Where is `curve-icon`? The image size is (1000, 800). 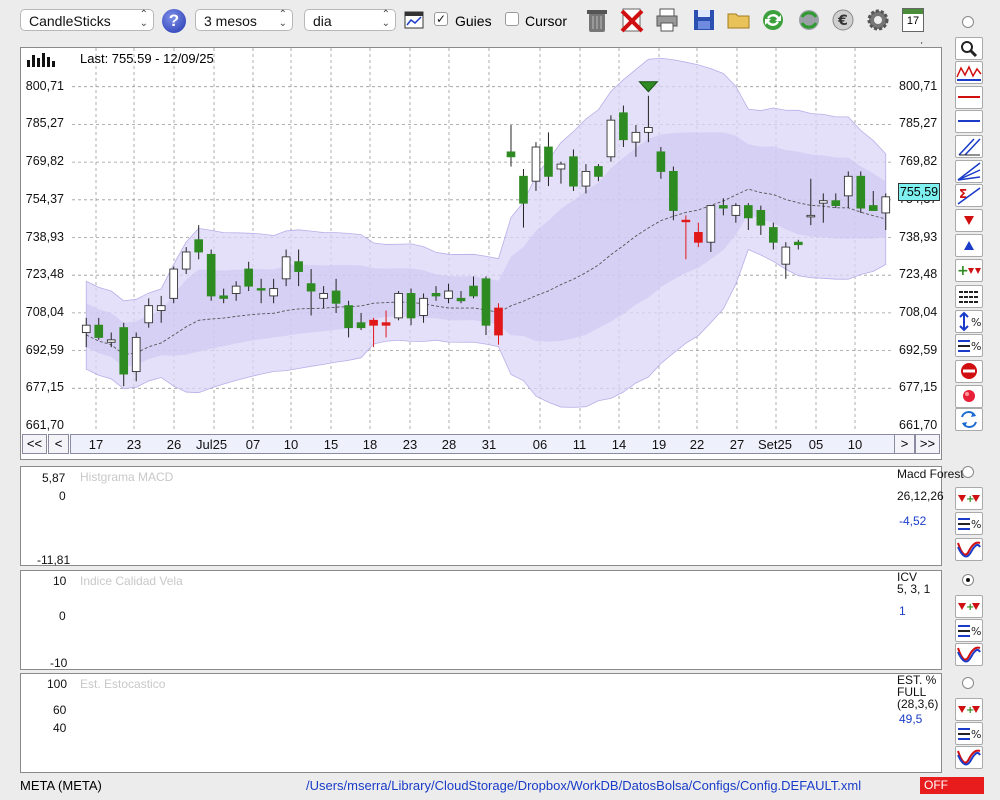
curve-icon is located at coordinates (969, 654).